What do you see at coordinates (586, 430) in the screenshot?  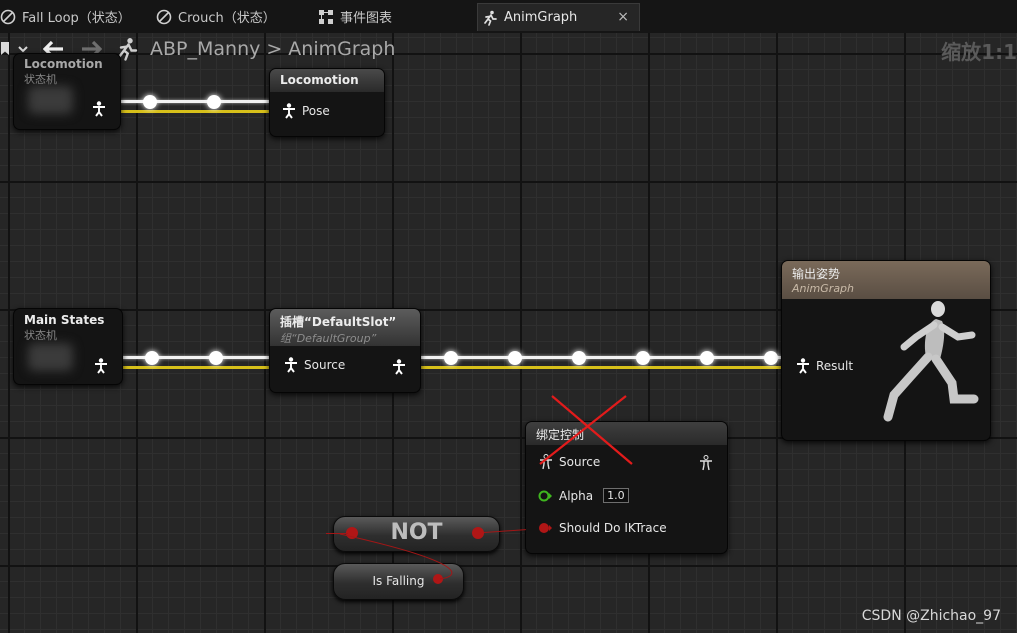 I see `red-cross-mark` at bounding box center [586, 430].